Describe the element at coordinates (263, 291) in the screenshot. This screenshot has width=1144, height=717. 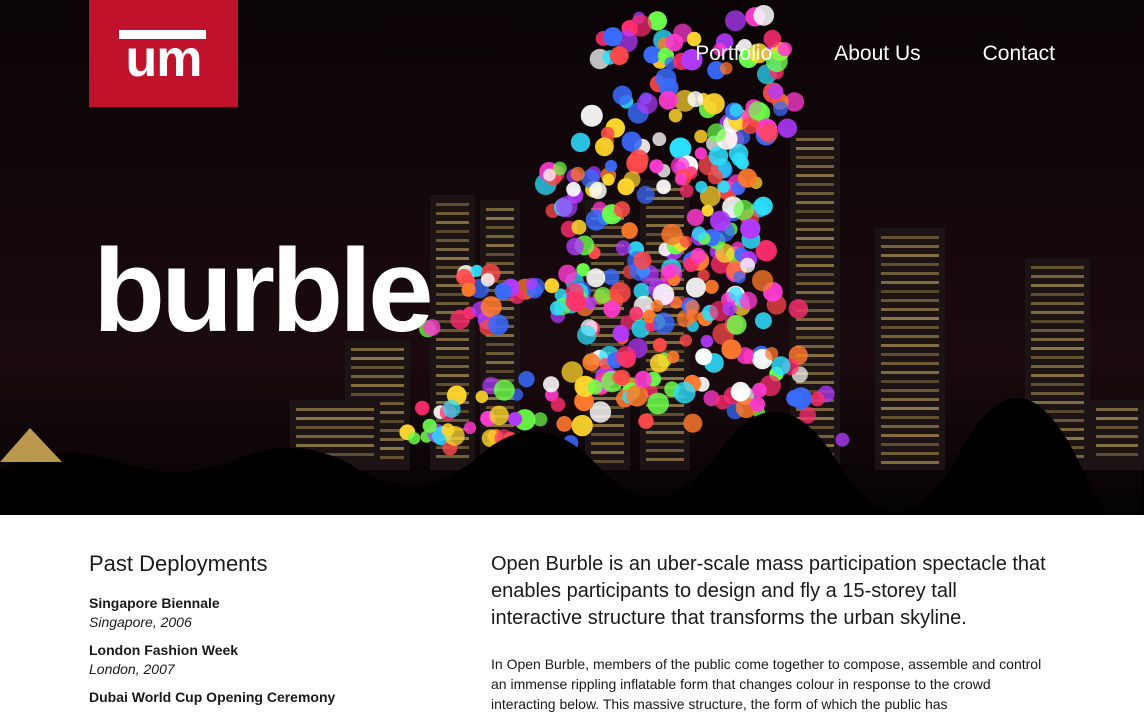
I see `hero-title: burble` at that location.